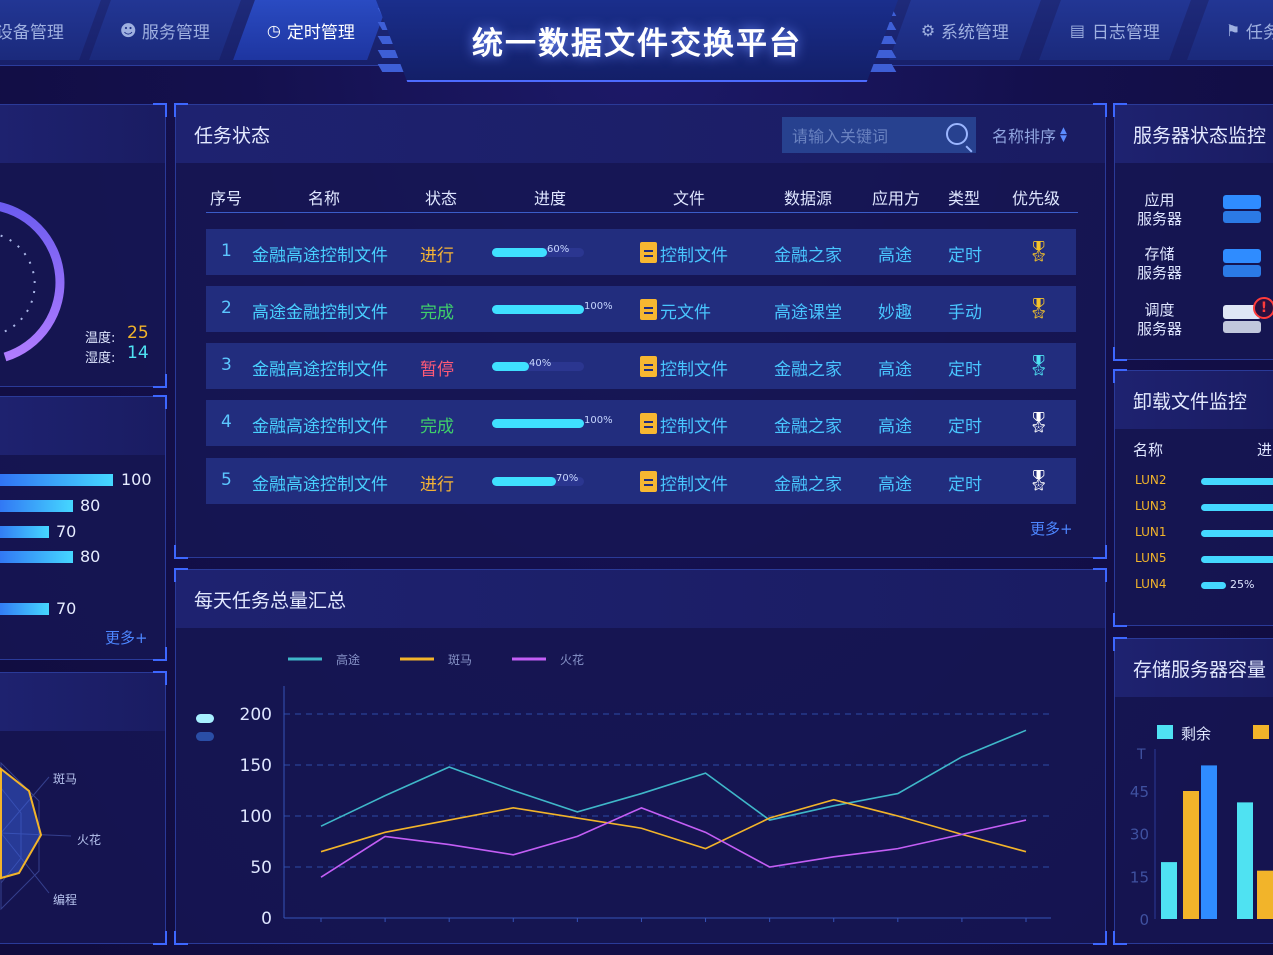  I want to click on hbar-3-value: 70, so click(66, 531).